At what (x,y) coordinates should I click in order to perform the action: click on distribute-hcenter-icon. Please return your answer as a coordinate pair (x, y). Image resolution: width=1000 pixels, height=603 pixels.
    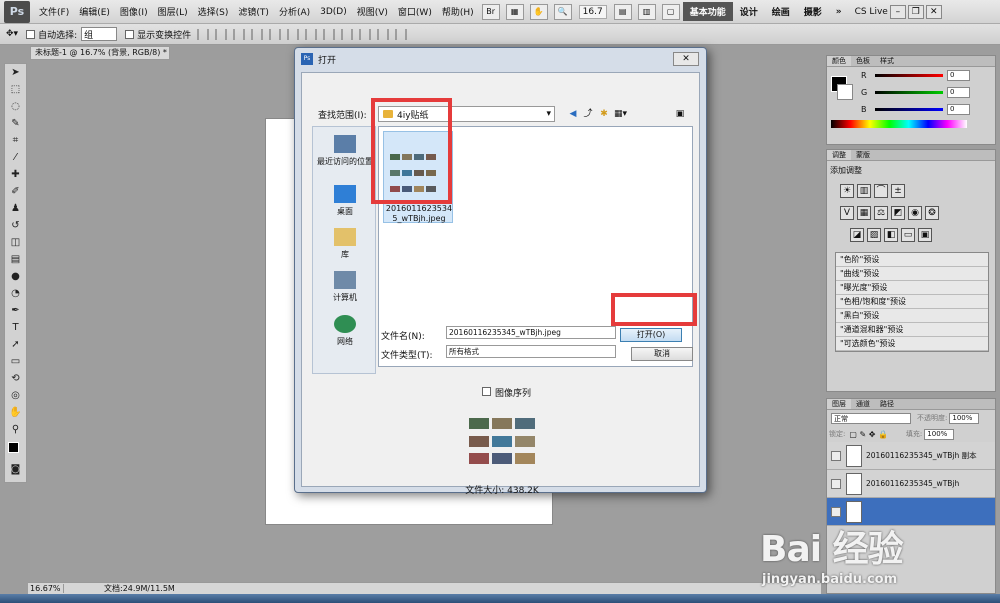
    Looking at the image, I should click on (383, 34).